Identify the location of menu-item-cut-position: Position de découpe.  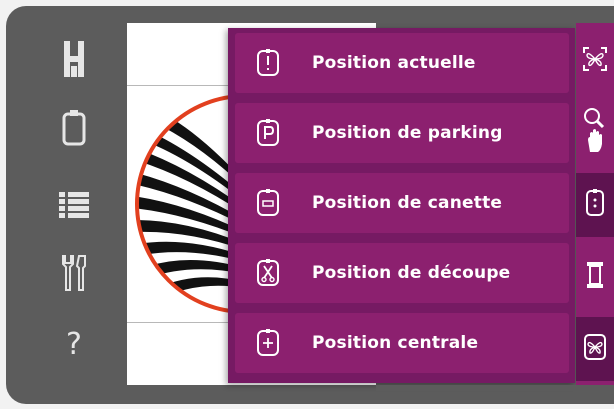
(402, 273).